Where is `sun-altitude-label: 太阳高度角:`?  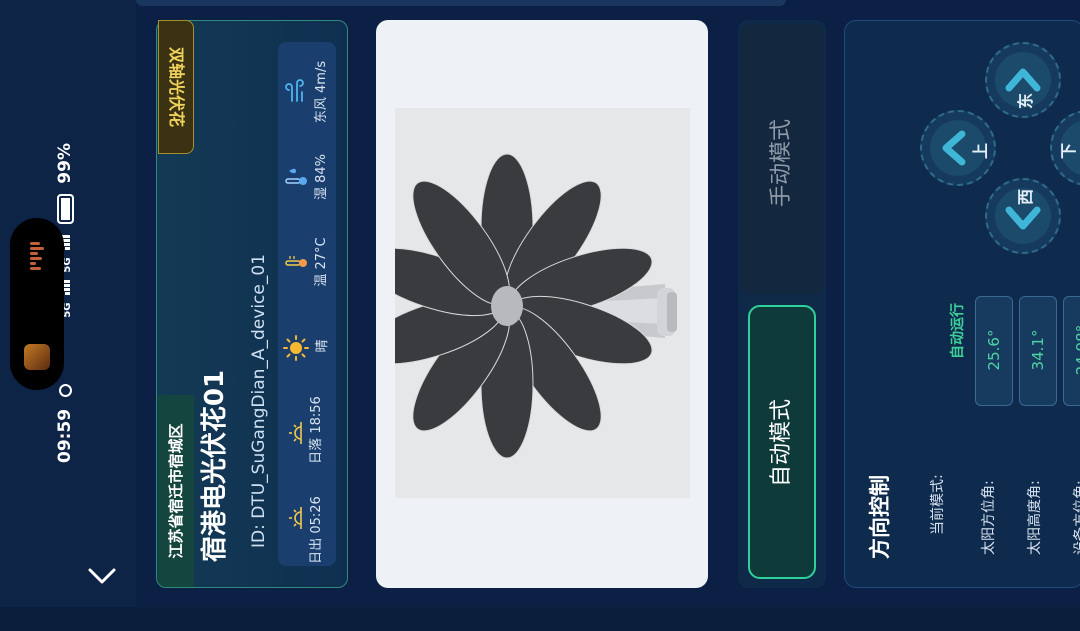
sun-altitude-label: 太阳高度角: is located at coordinates (1035, 517).